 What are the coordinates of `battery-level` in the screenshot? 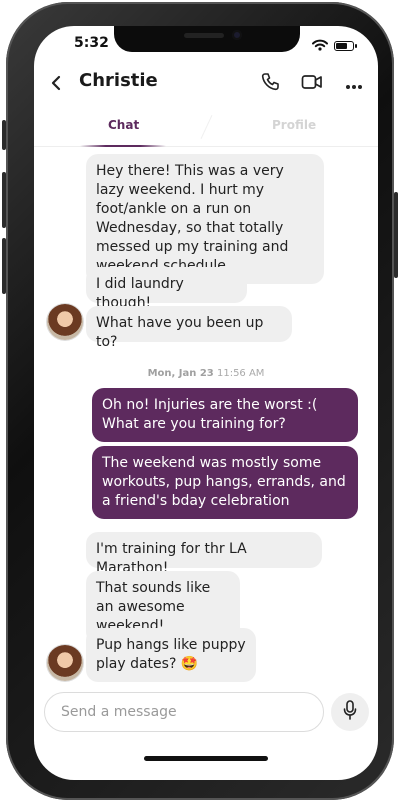 It's located at (341, 45).